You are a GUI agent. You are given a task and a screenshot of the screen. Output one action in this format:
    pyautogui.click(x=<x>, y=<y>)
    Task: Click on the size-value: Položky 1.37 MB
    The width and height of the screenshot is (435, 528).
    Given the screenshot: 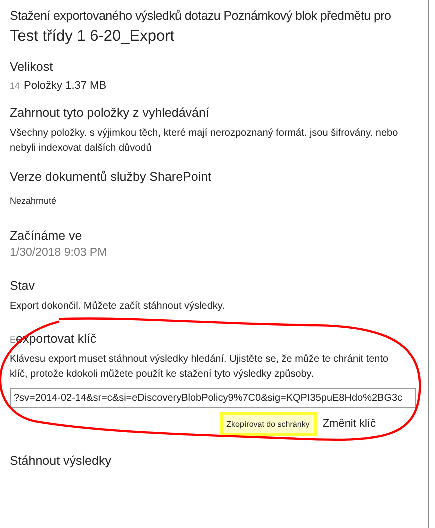 What is the action you would take?
    pyautogui.click(x=65, y=86)
    